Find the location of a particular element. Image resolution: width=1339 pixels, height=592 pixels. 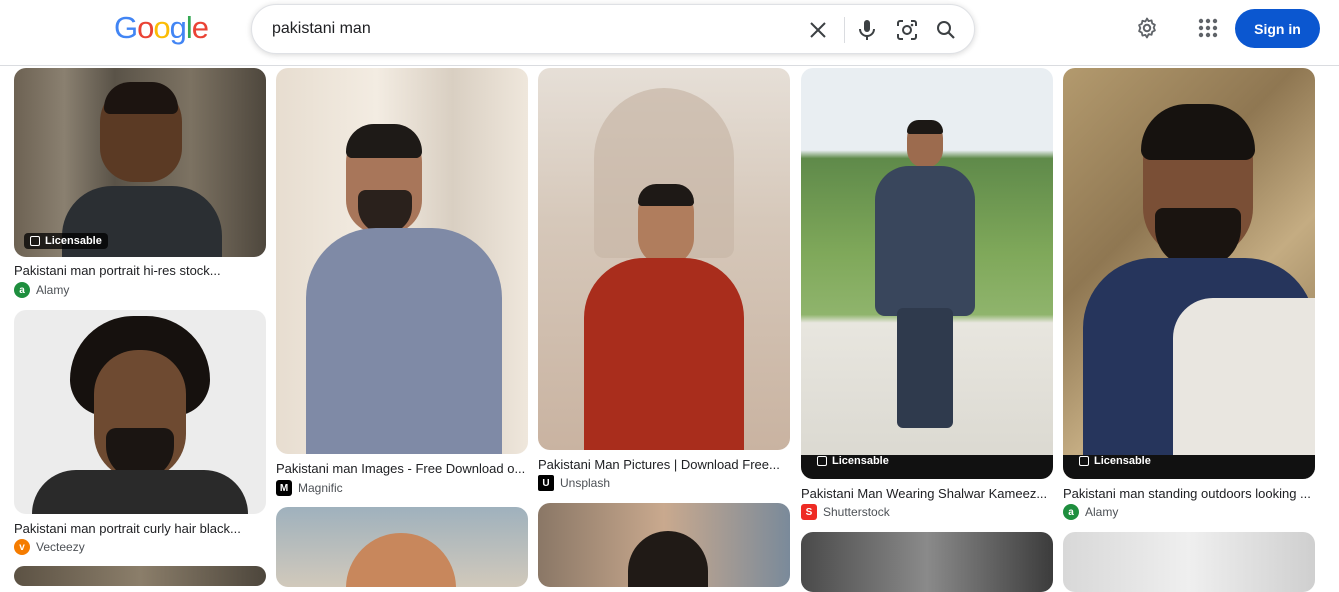

apps-grid-icon is located at coordinates (1208, 28).